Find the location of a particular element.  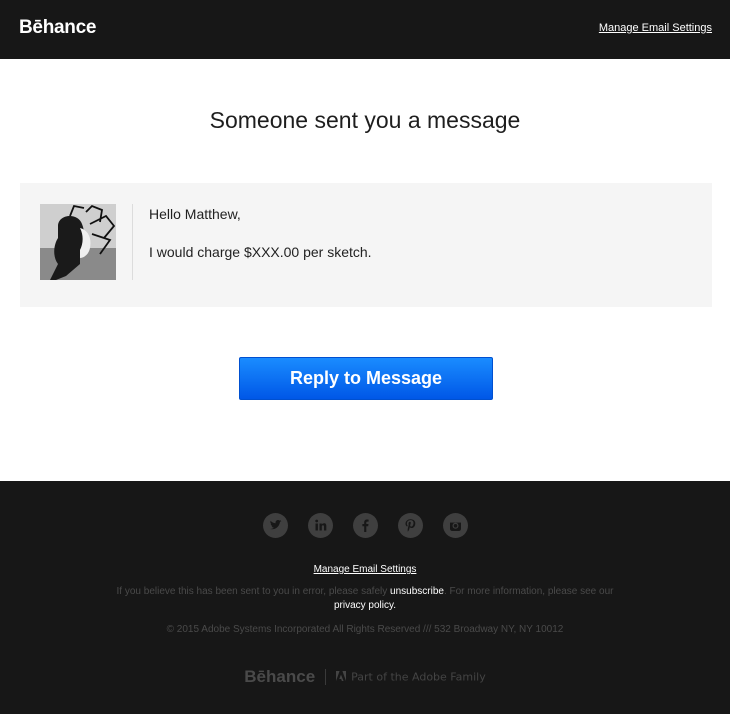

sender-avatar is located at coordinates (78, 242).